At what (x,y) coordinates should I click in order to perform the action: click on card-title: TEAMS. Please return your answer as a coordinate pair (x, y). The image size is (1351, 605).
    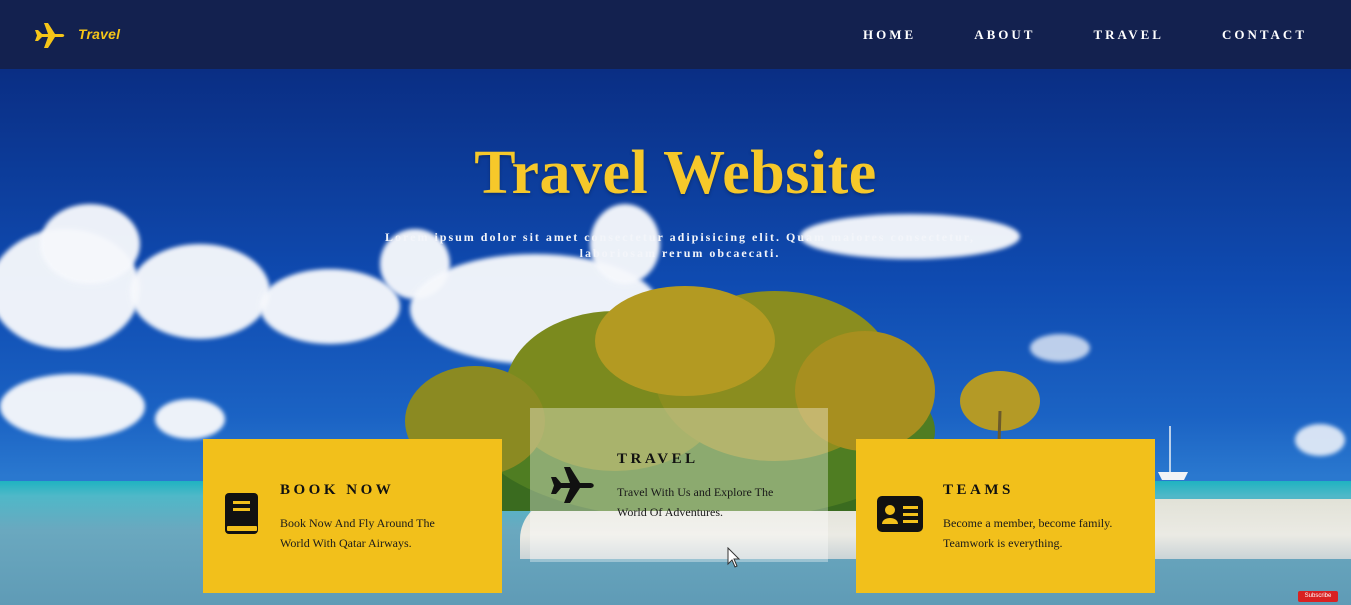
    Looking at the image, I should click on (978, 490).